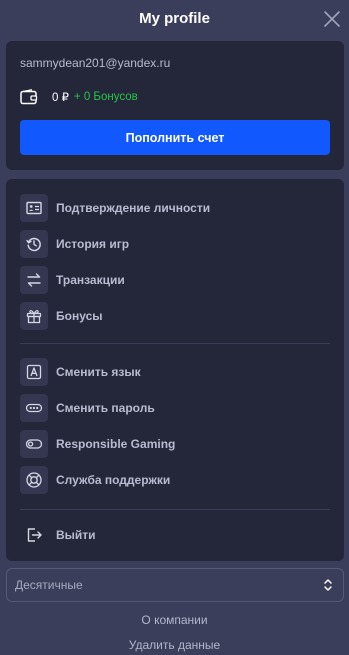 This screenshot has width=349, height=655. I want to click on menu-item-transactions: Транзакции, so click(72, 280).